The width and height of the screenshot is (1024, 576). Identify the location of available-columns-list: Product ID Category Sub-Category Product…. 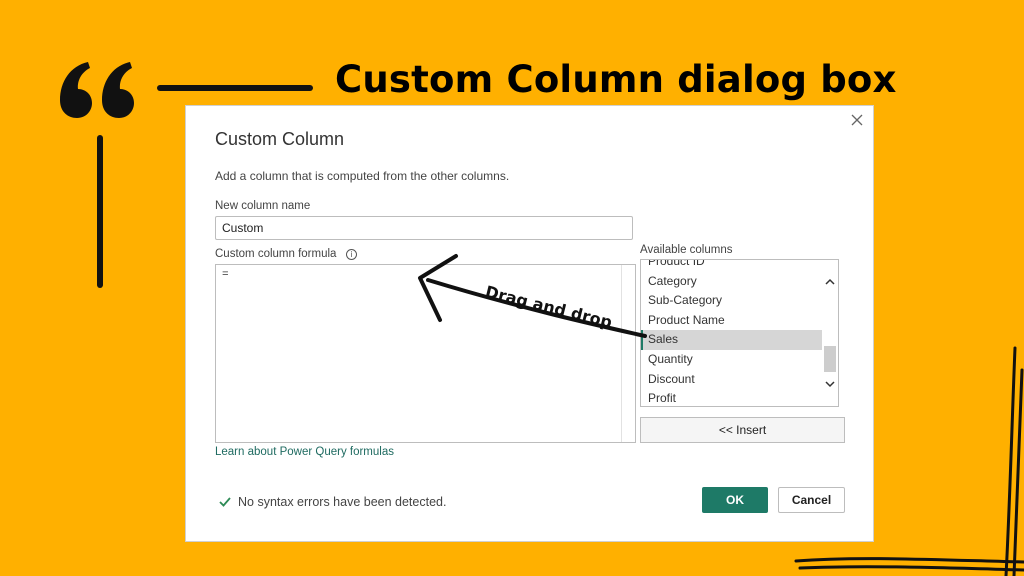
(739, 333).